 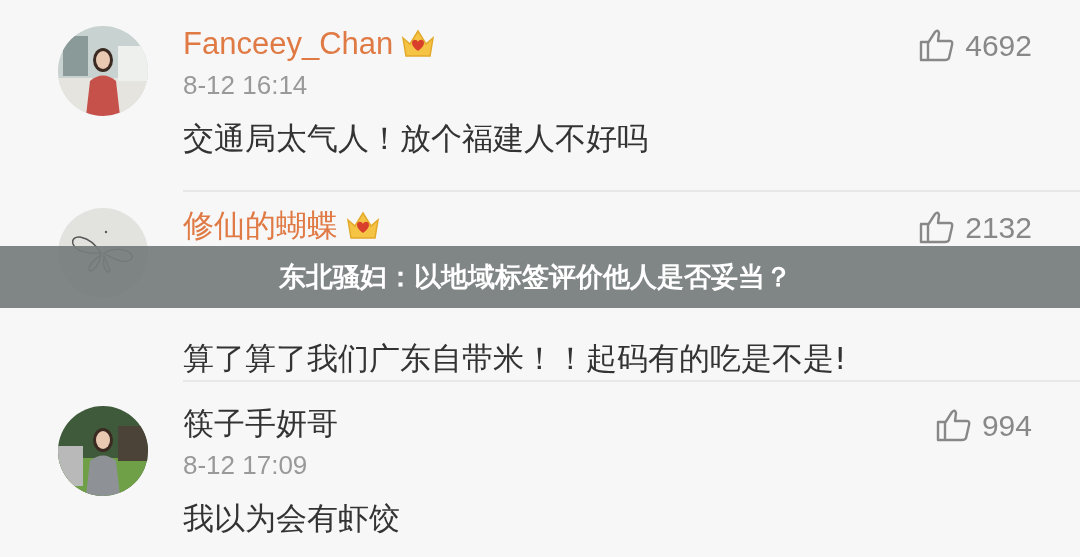 What do you see at coordinates (246, 465) in the screenshot?
I see `comment-time: 8-12 17:09` at bounding box center [246, 465].